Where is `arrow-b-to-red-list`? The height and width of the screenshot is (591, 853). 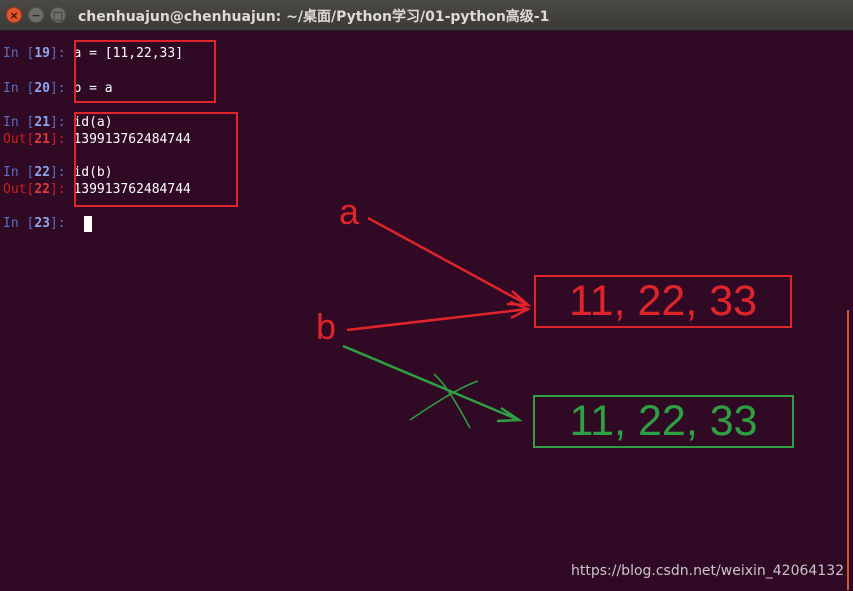 arrow-b-to-red-list is located at coordinates (439, 316).